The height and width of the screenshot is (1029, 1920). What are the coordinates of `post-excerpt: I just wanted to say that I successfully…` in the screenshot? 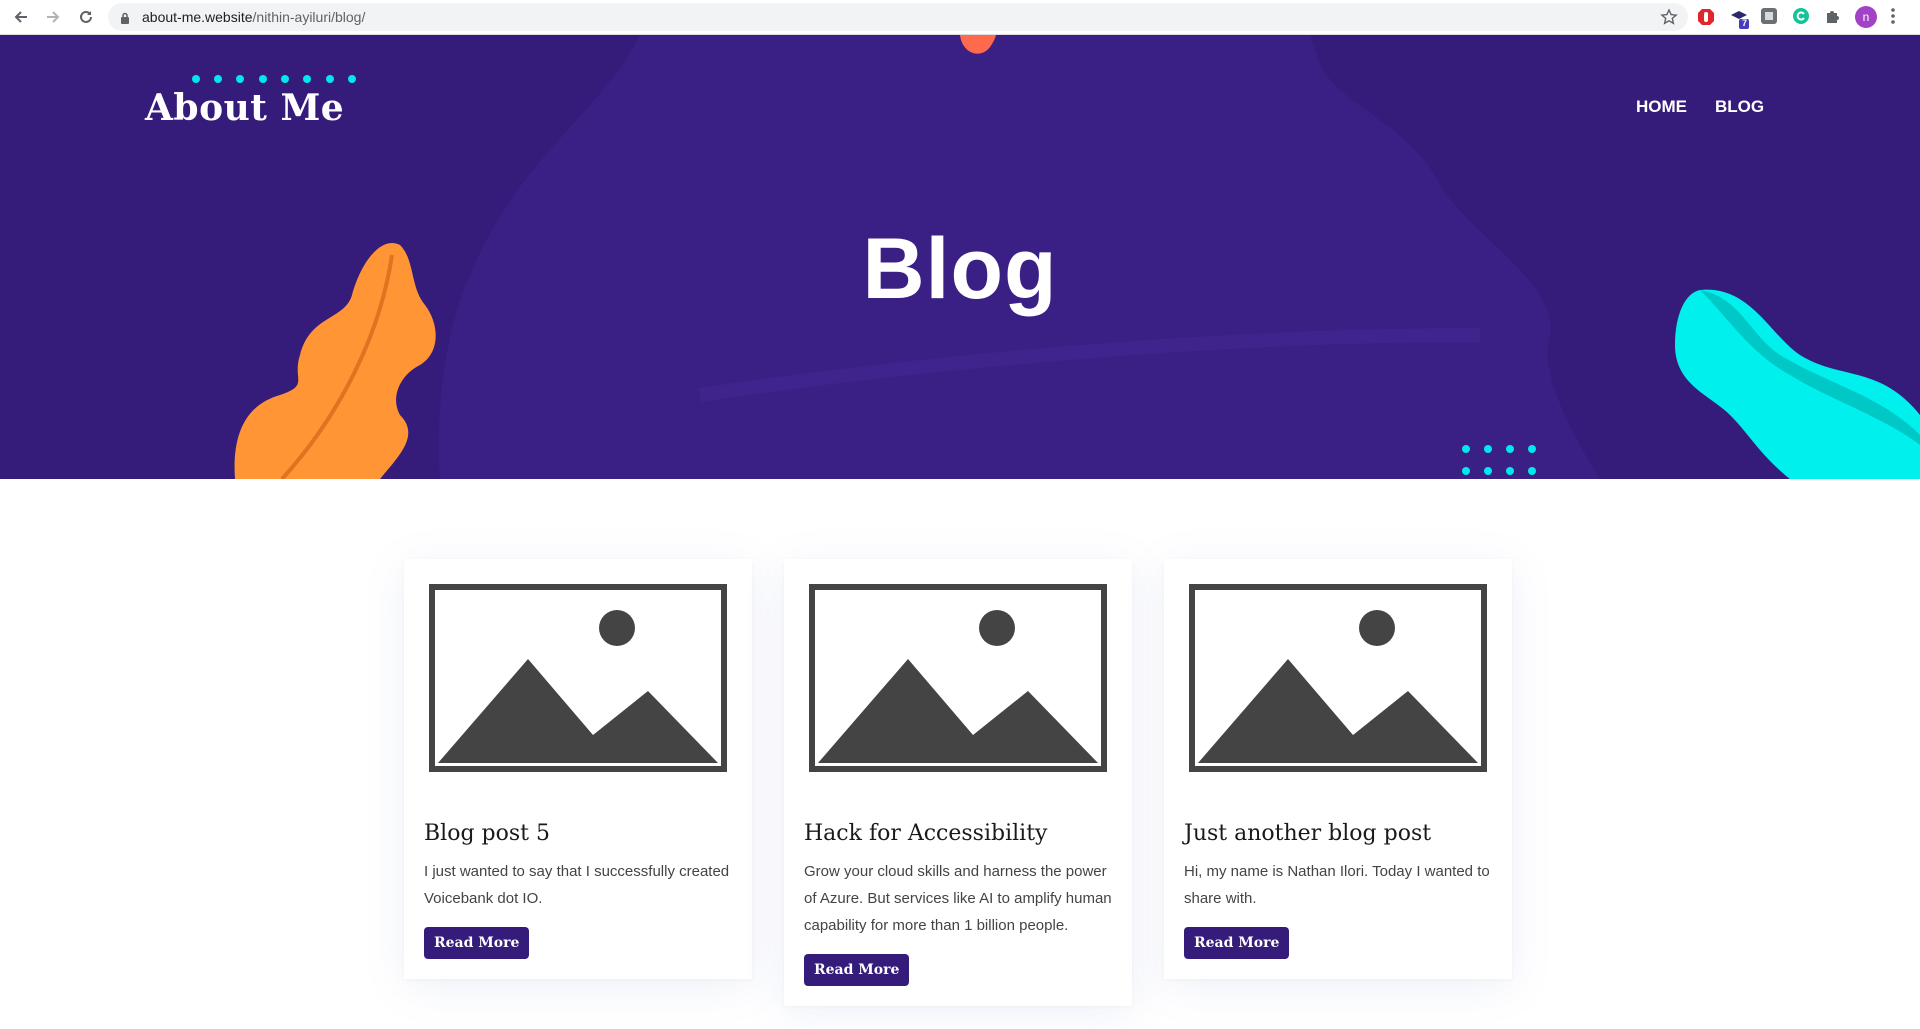 It's located at (577, 885).